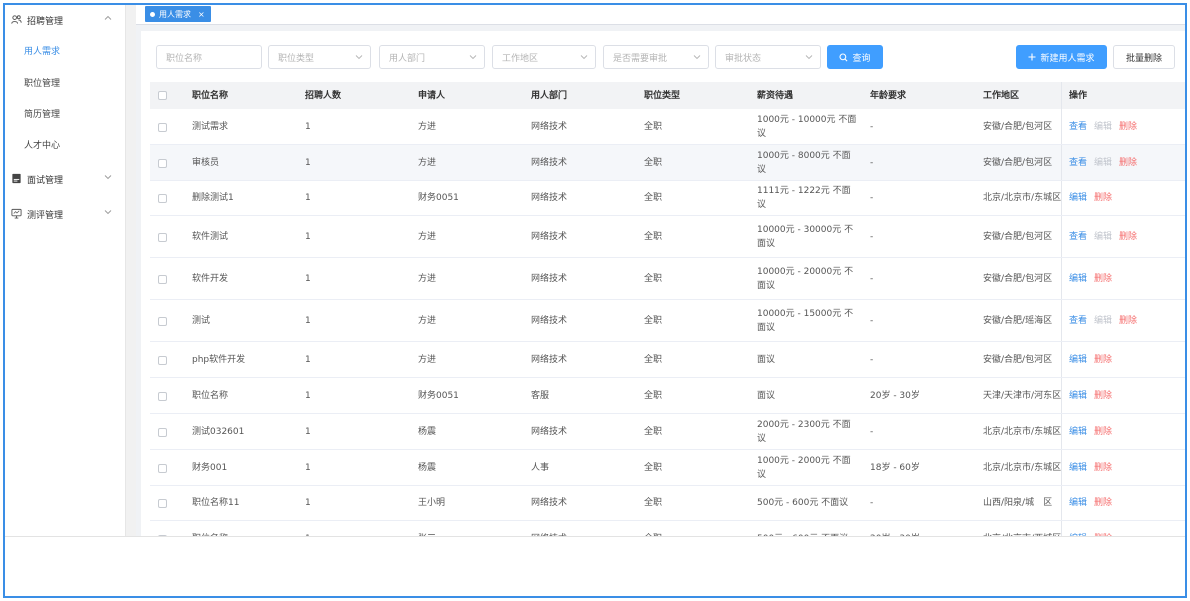  I want to click on work-area-select: 工作地区, so click(544, 57).